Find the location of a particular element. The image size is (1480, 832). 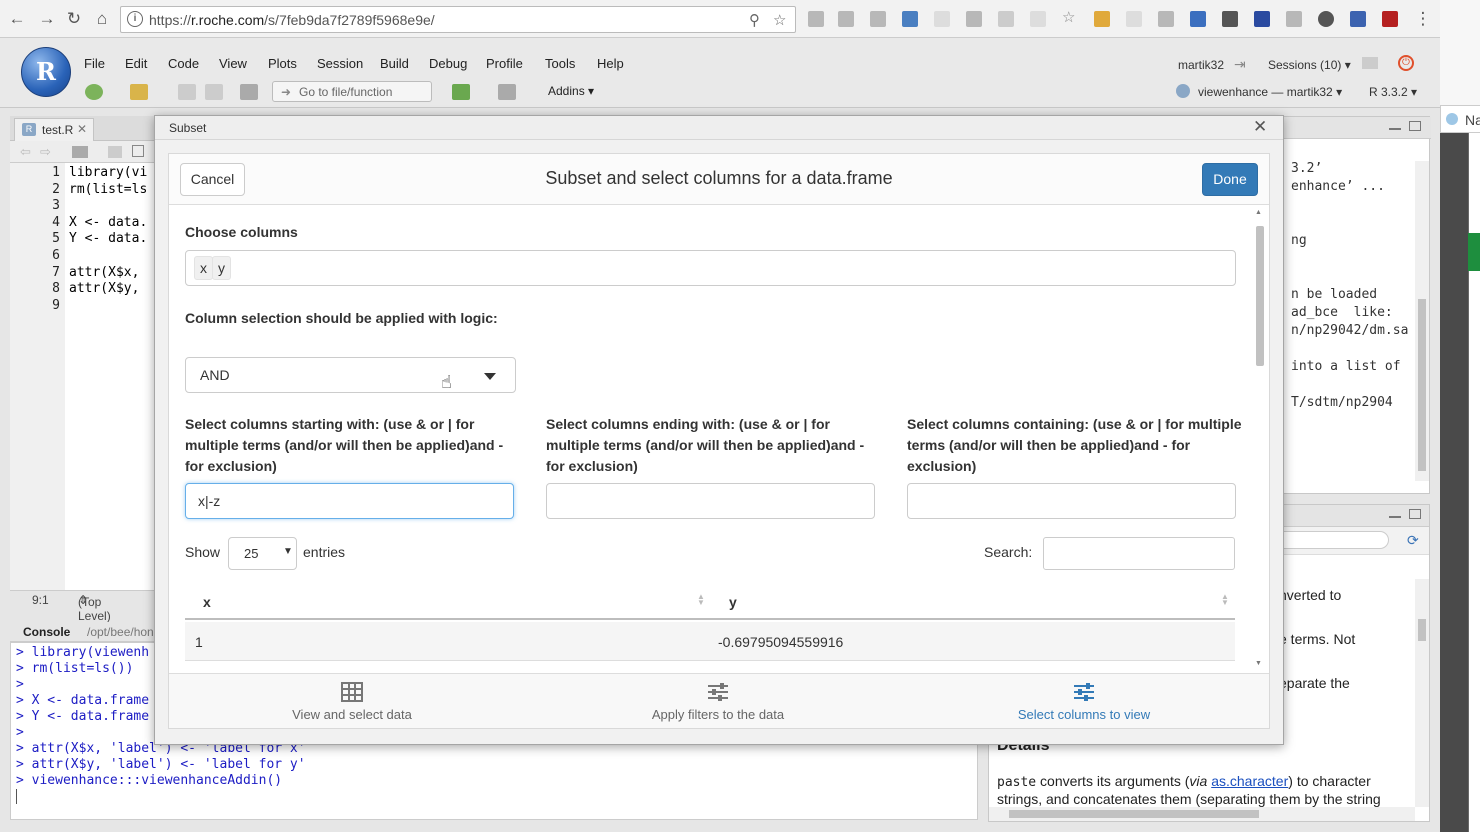

table-row: 1 -0.69795094559916 is located at coordinates (710, 641).